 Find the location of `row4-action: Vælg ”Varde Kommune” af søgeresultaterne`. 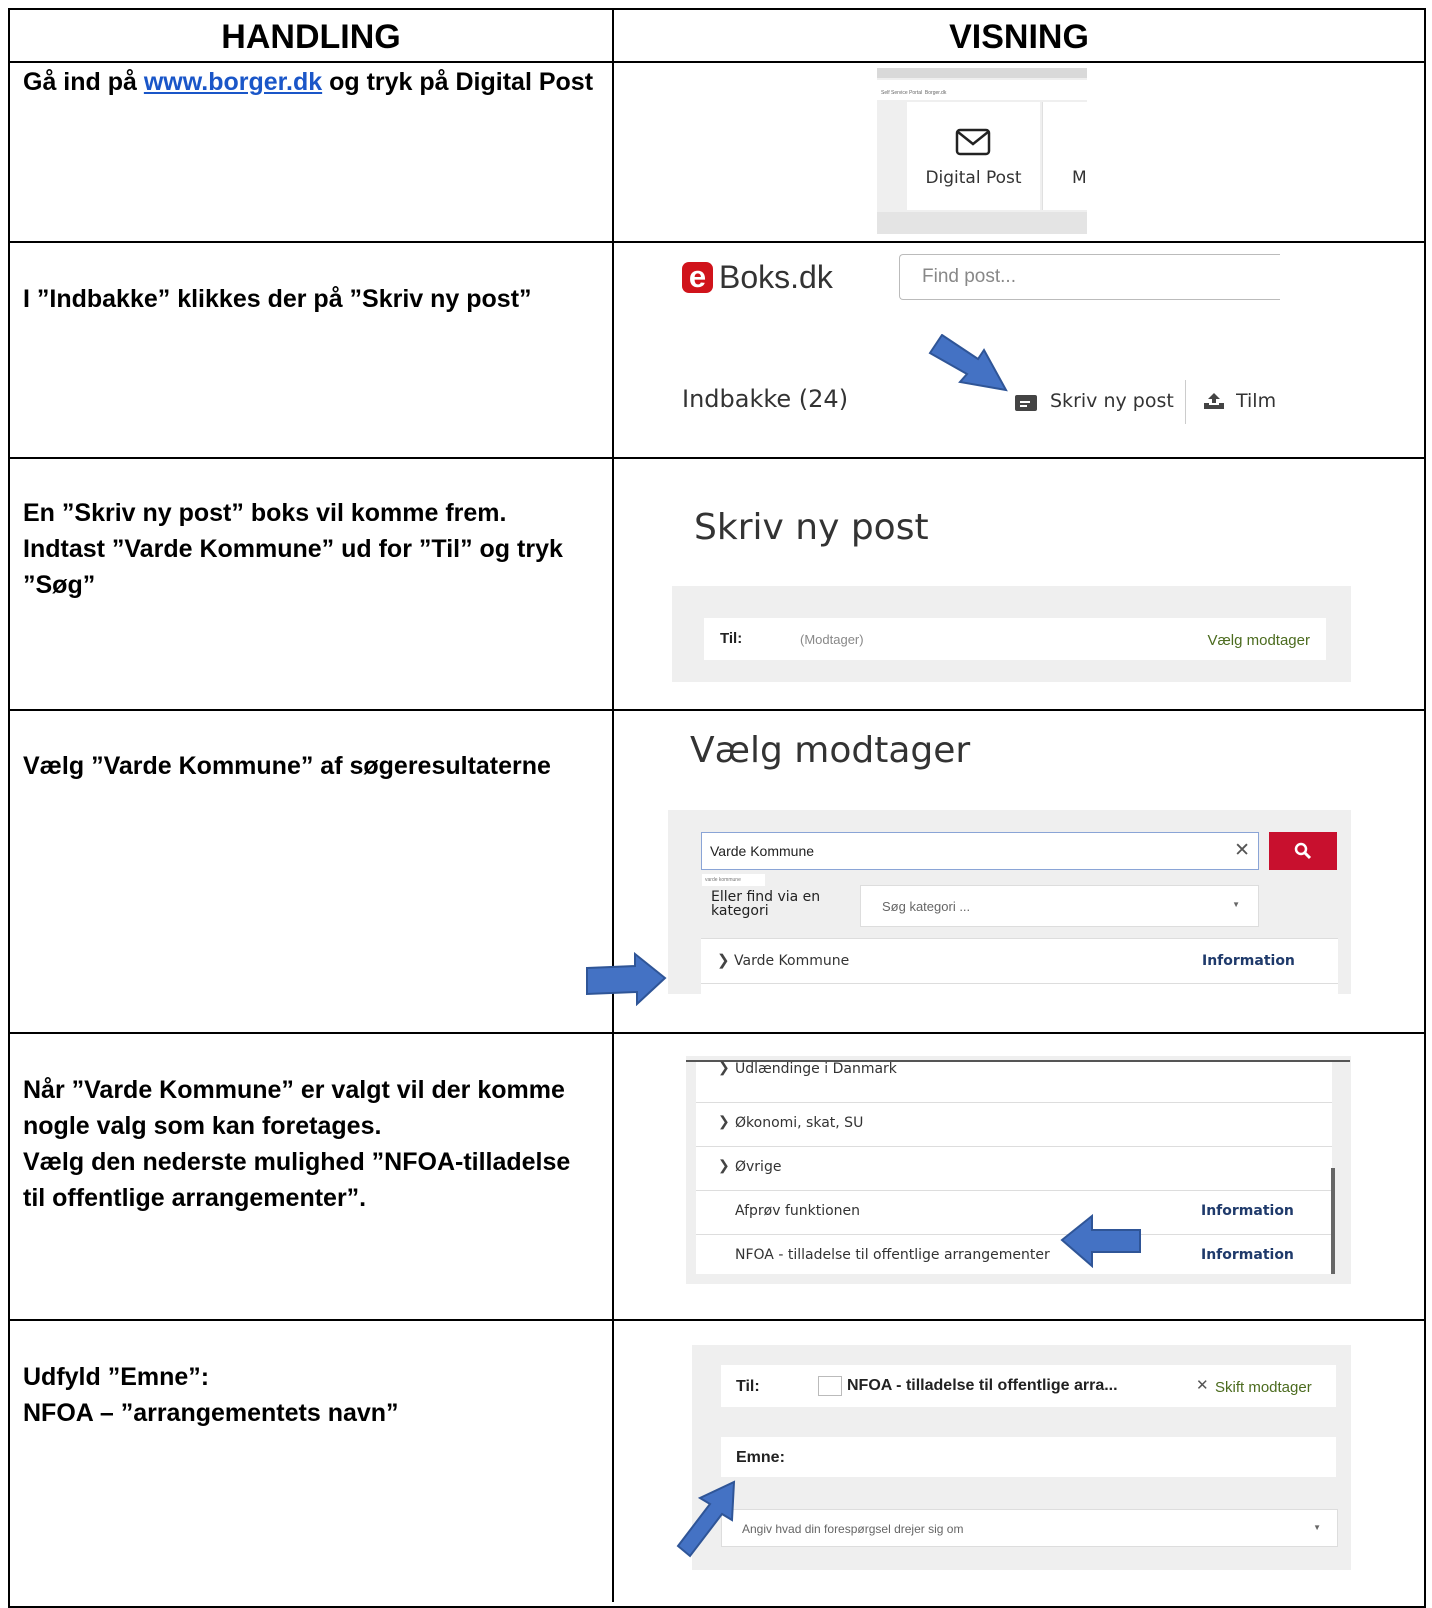

row4-action: Vælg ”Varde Kommune” af søgeresultaterne is located at coordinates (287, 766).